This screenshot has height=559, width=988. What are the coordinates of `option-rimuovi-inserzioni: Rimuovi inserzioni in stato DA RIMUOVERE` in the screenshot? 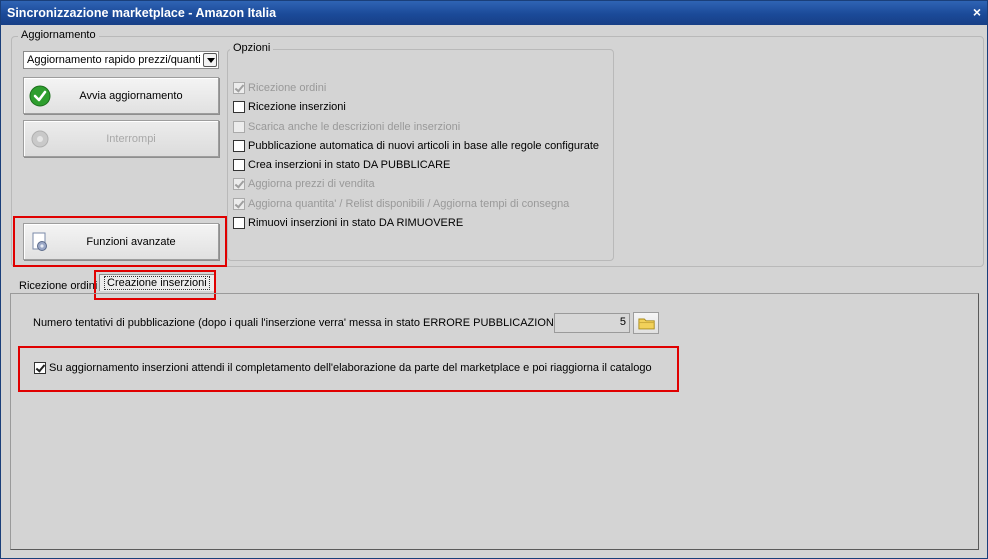 It's located at (348, 223).